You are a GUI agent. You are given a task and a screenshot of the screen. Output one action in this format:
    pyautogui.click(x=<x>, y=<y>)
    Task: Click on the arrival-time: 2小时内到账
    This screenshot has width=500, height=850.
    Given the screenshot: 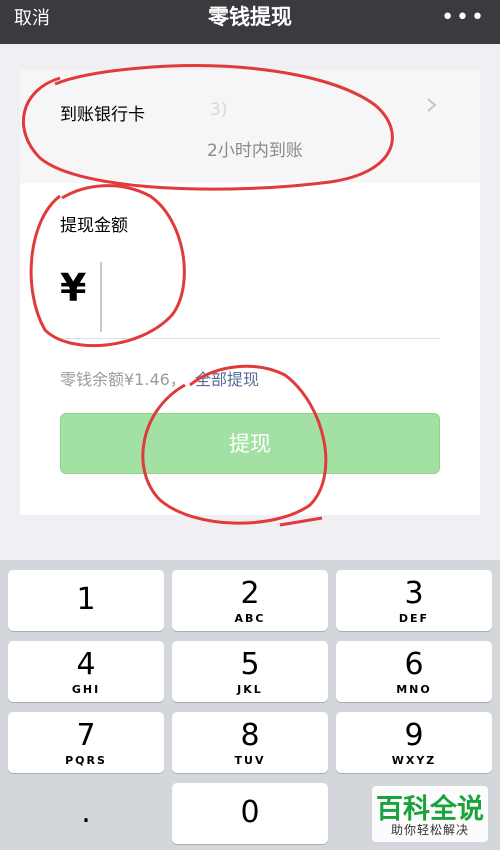 What is the action you would take?
    pyautogui.click(x=255, y=151)
    